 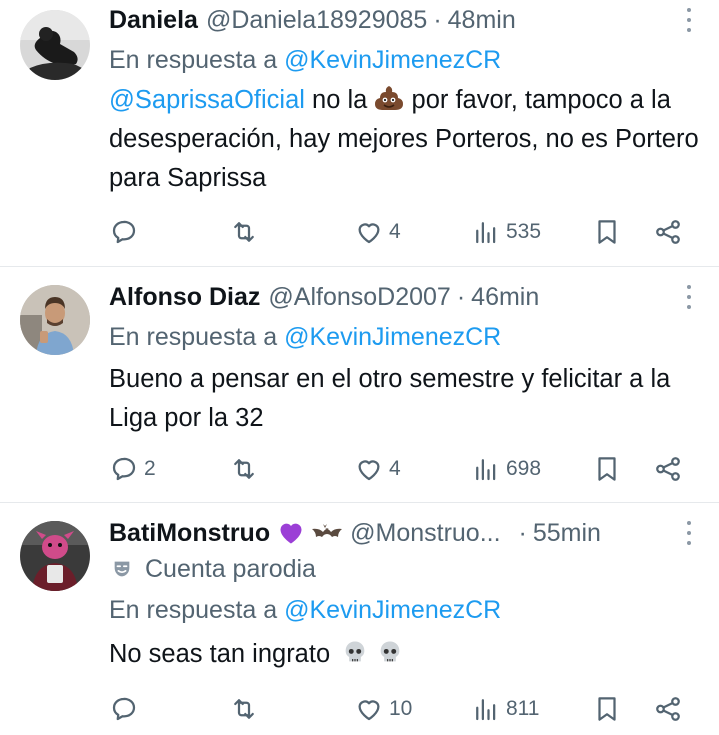 I want to click on views-button: 698, so click(x=506, y=469).